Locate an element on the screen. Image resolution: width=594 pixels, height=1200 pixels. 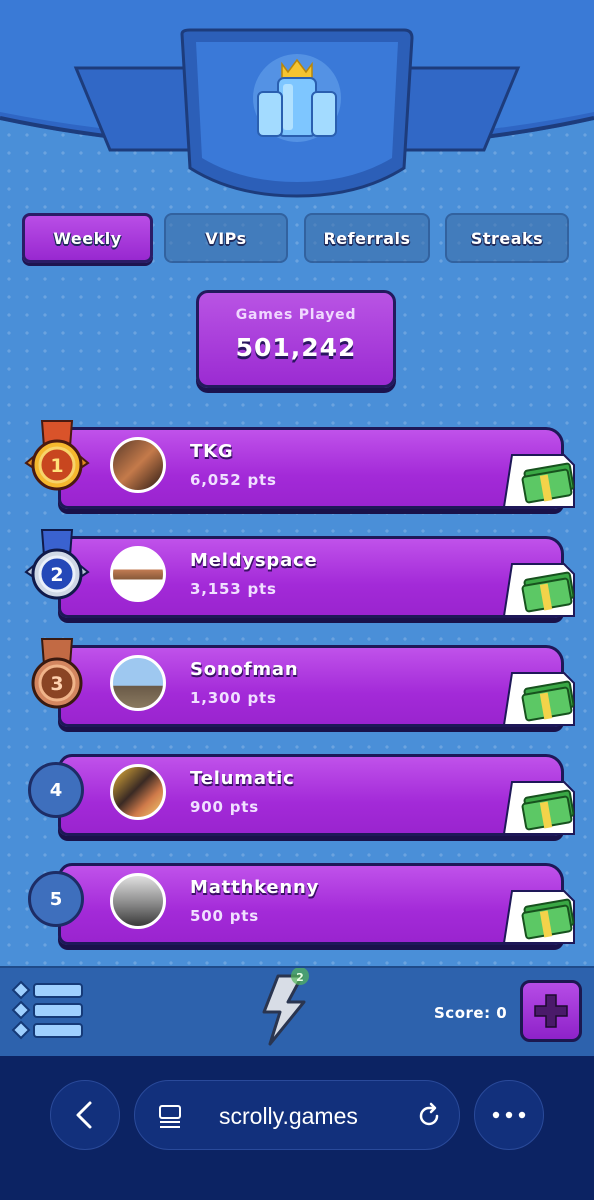
games-played-card: Games Played 501,242 is located at coordinates (296, 339).